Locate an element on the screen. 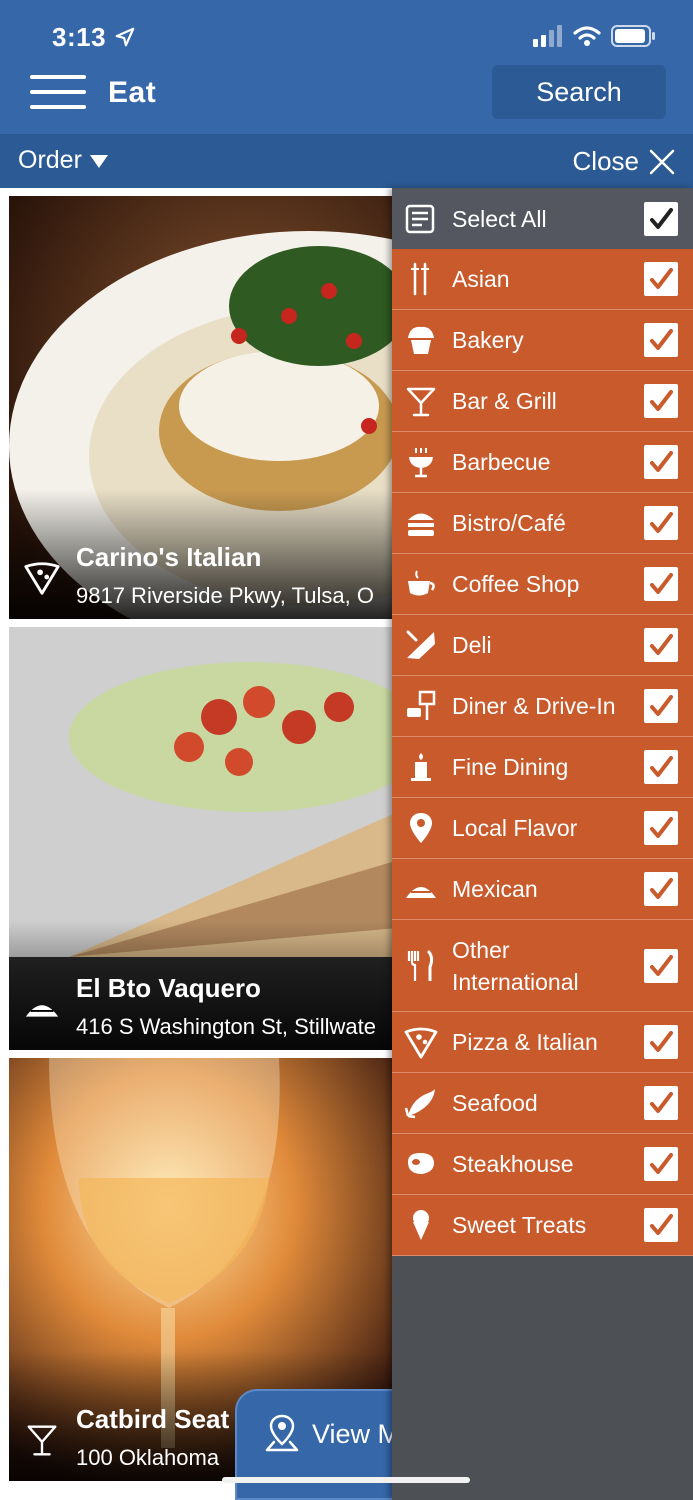  select-all-label: Select All is located at coordinates (499, 218).